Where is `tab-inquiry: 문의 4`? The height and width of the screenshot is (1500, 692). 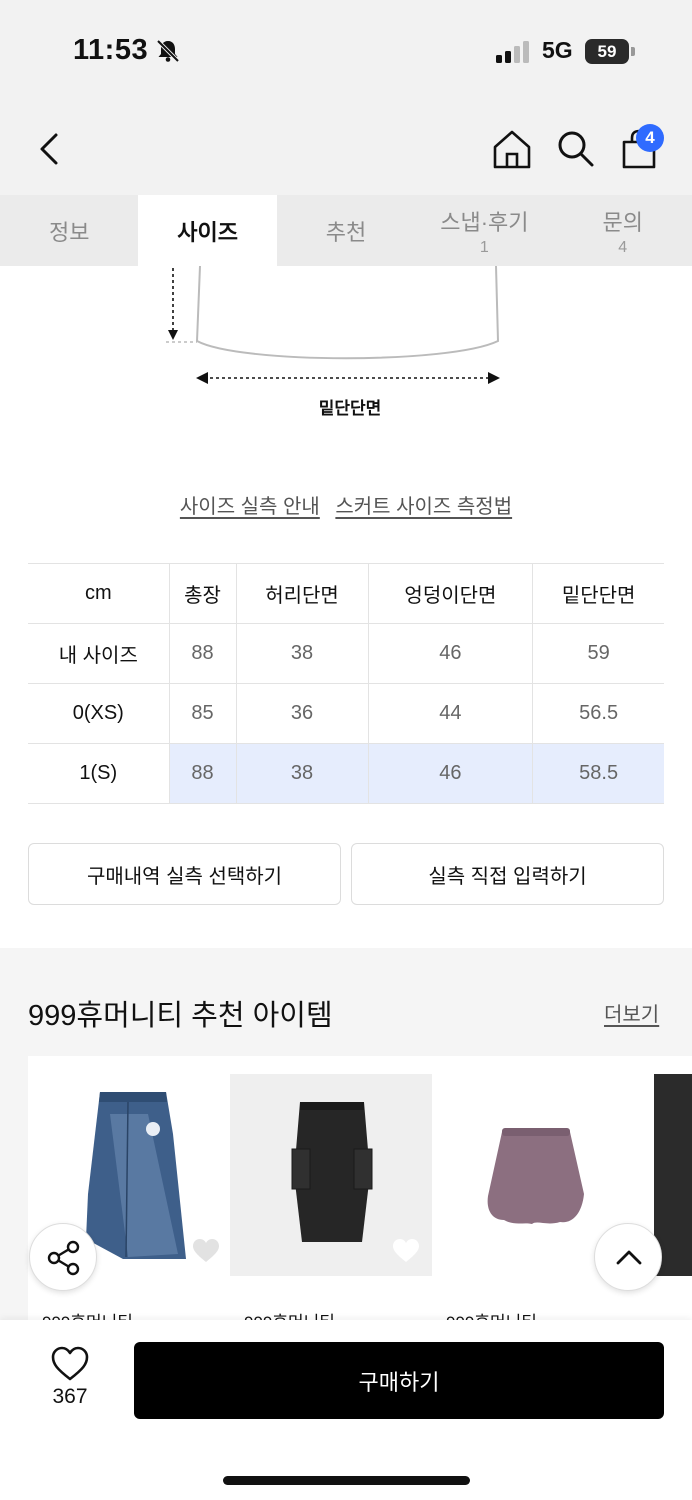 tab-inquiry: 문의 4 is located at coordinates (623, 230).